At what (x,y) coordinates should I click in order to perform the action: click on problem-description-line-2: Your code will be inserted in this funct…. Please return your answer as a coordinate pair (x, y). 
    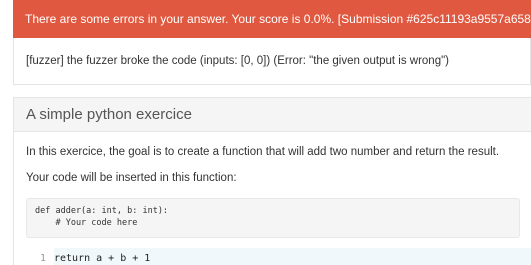
    Looking at the image, I should click on (131, 178).